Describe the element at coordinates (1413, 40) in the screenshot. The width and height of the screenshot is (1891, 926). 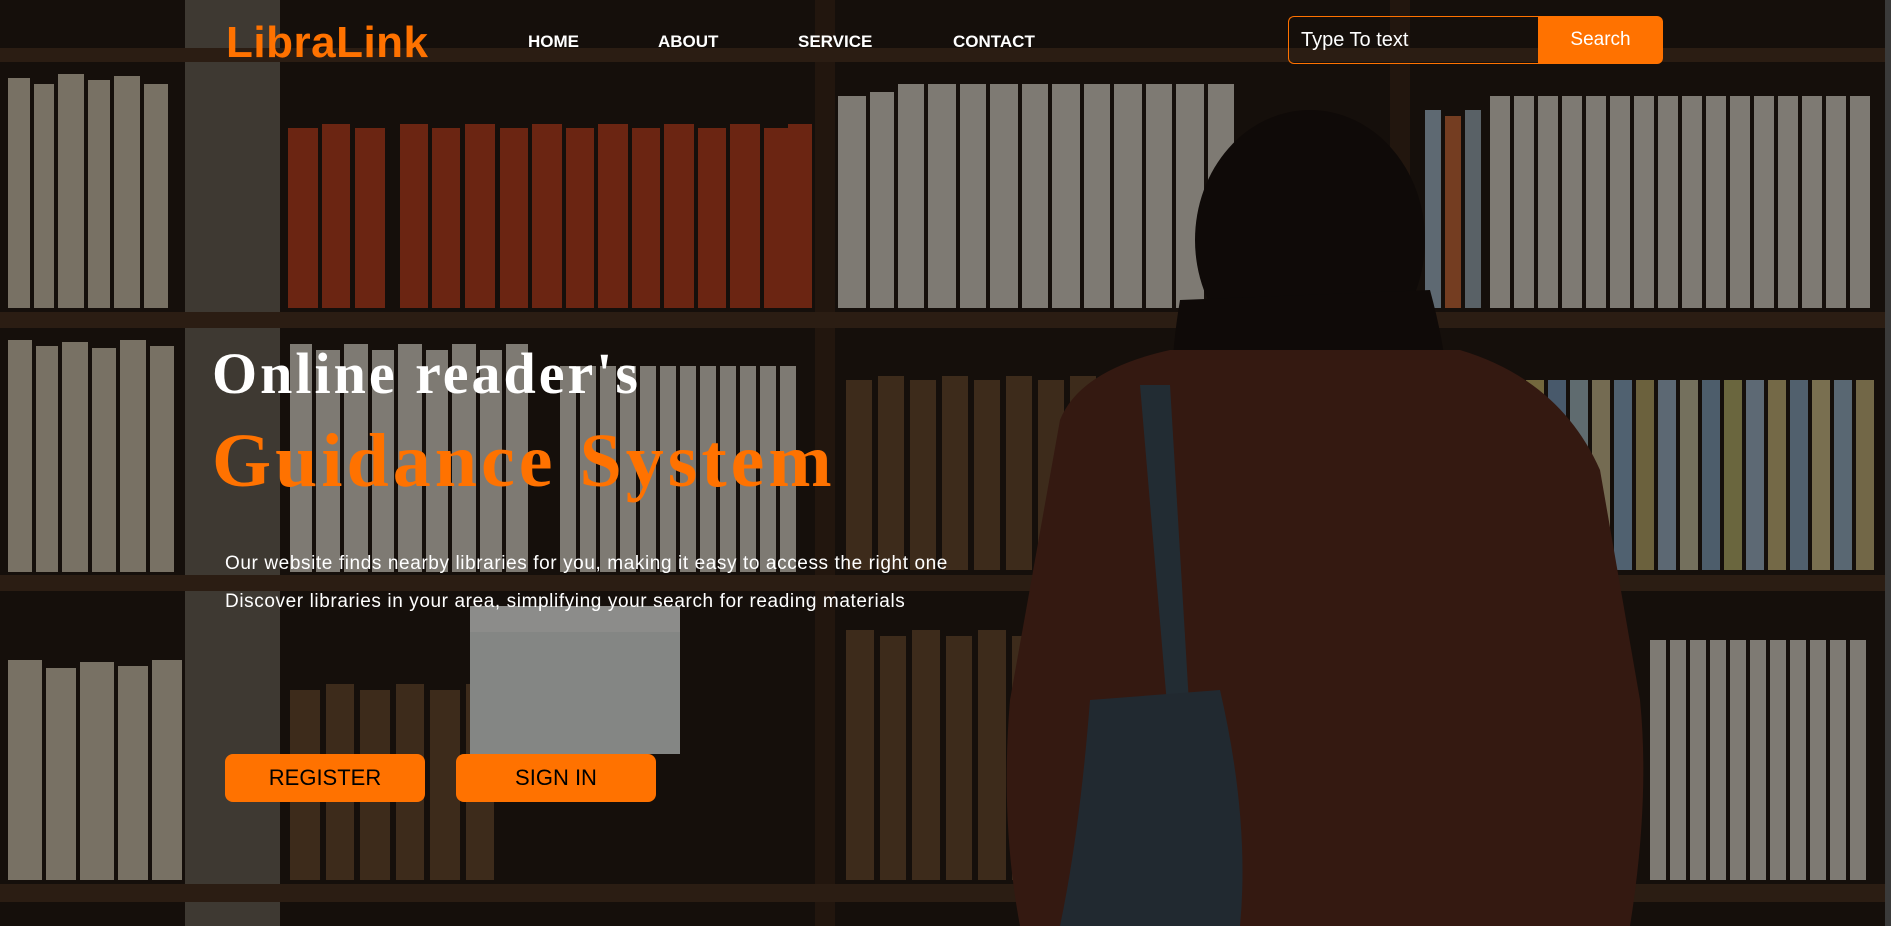
I see `search-input` at that location.